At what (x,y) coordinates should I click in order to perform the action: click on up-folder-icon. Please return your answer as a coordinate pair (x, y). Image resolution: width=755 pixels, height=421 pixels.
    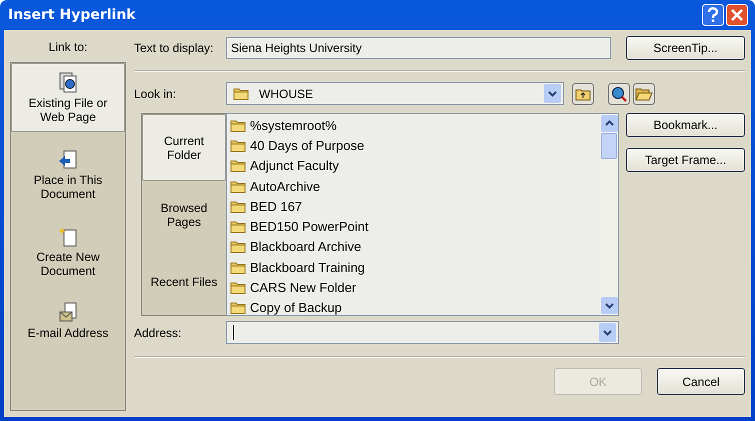
    Looking at the image, I should click on (583, 93).